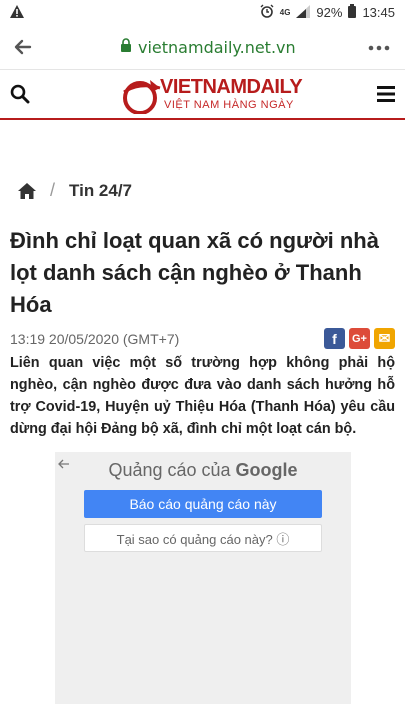 The image size is (405, 720). Describe the element at coordinates (334, 338) in the screenshot. I see `facebook-share-icon: f` at that location.